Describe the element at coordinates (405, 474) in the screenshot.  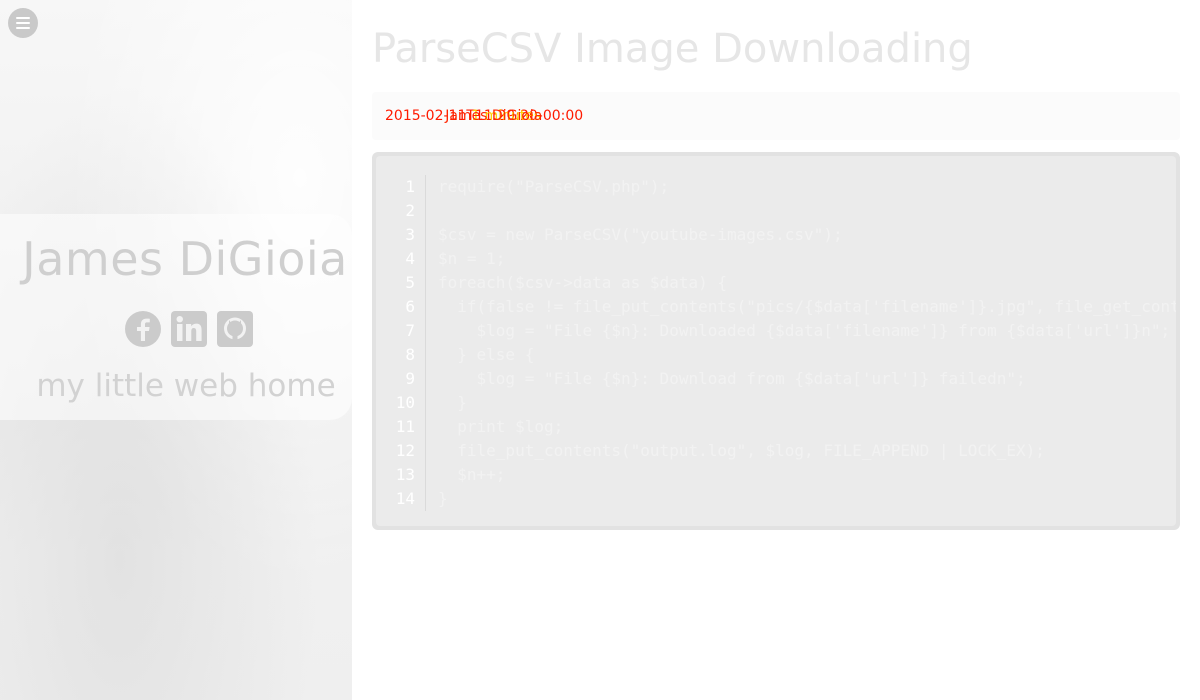
I see `line-number: 13` at that location.